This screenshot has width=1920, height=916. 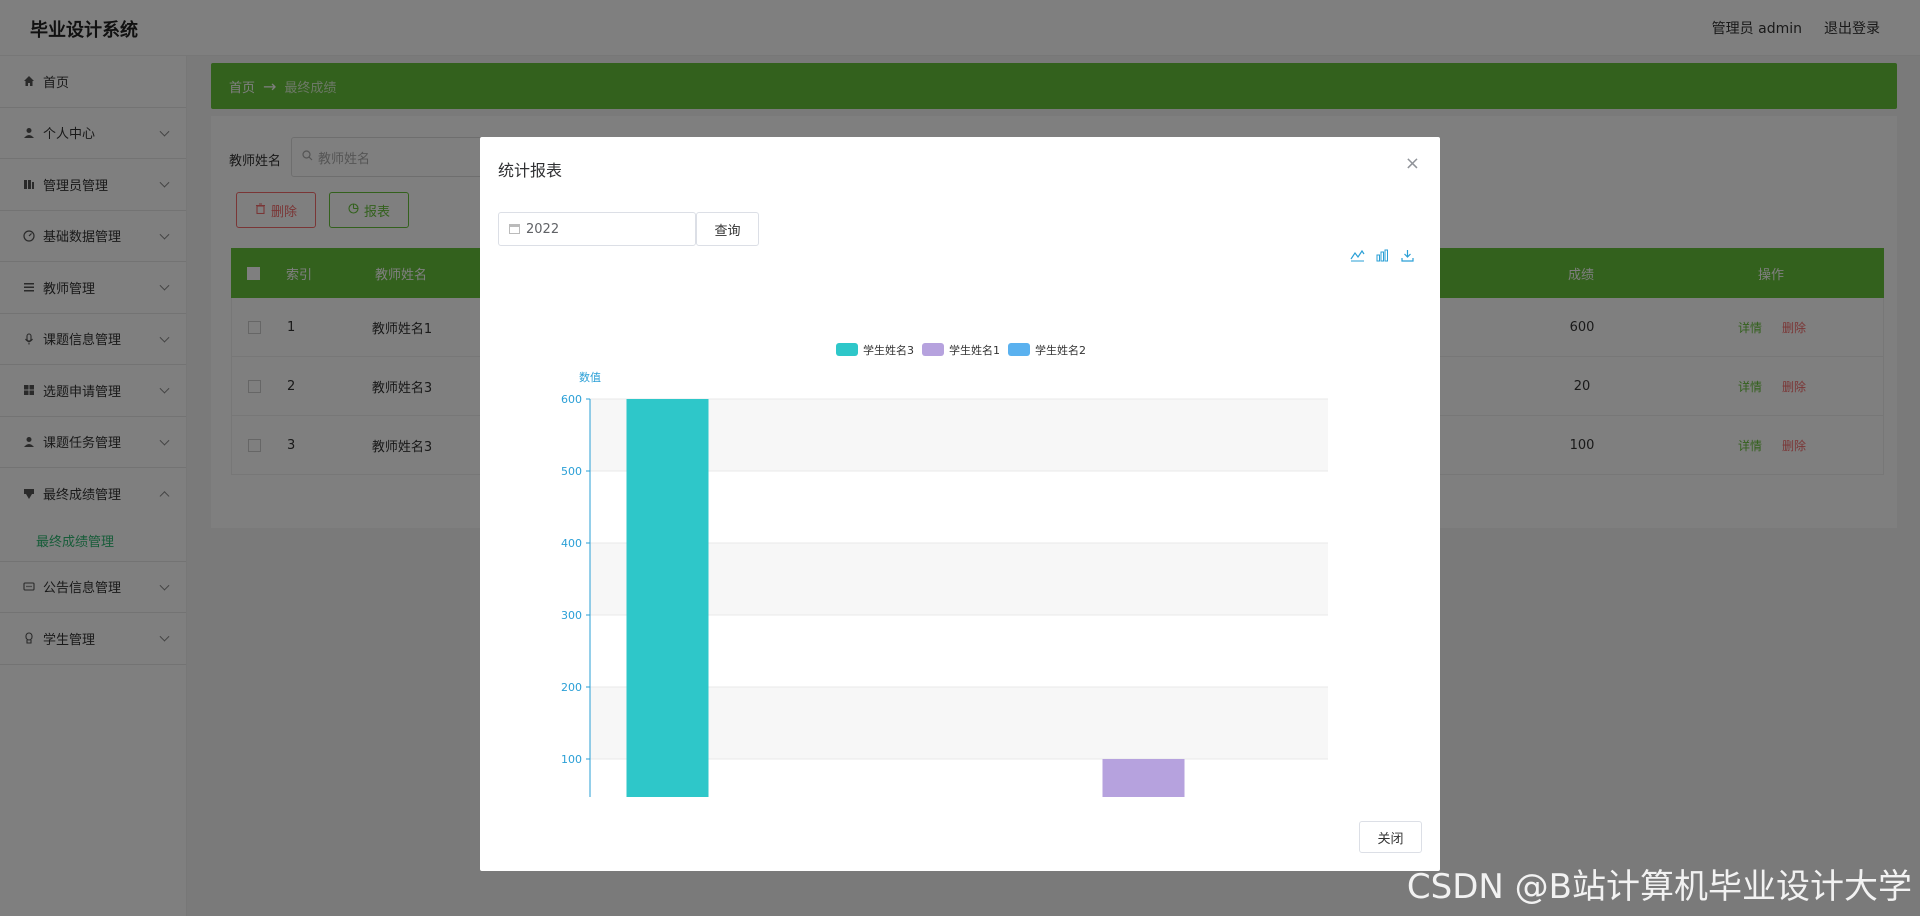 I want to click on close-icon: ×, so click(x=1412, y=163).